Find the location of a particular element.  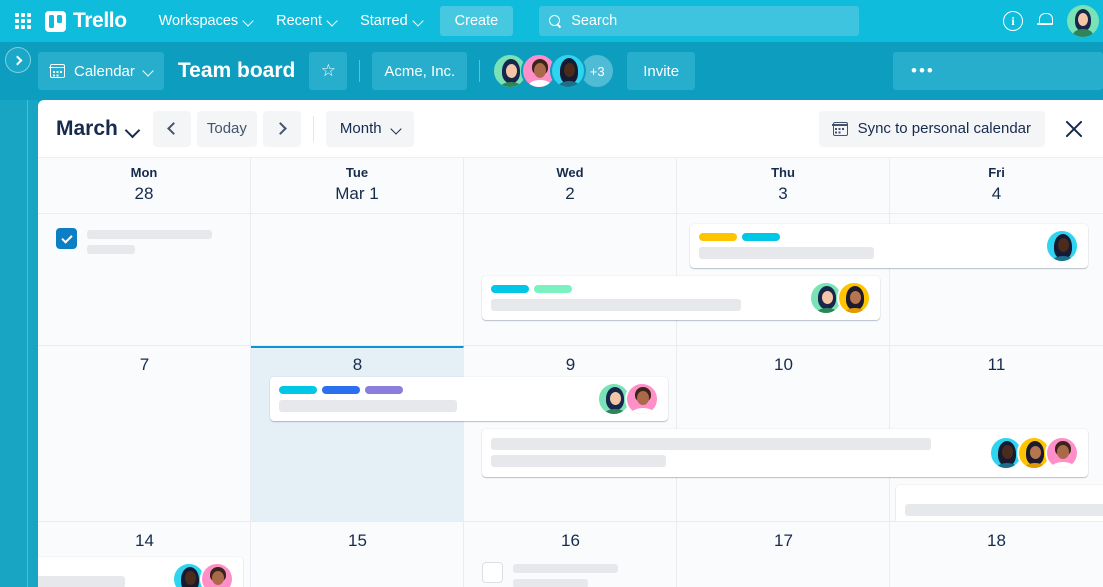

nav-item-workspaces: Workspaces is located at coordinates (206, 21).